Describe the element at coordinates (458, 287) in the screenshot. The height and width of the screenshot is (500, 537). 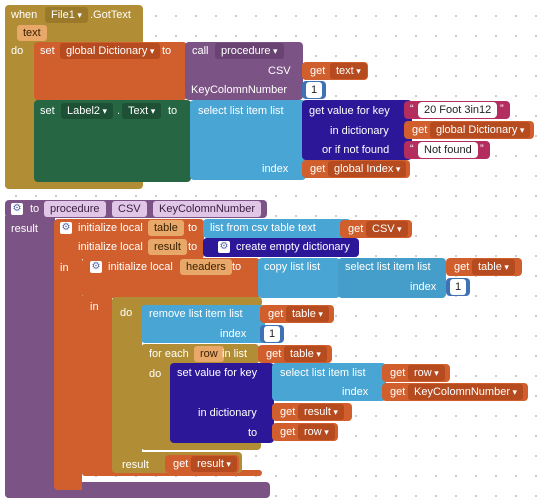
I see `number-value-index: 1` at that location.